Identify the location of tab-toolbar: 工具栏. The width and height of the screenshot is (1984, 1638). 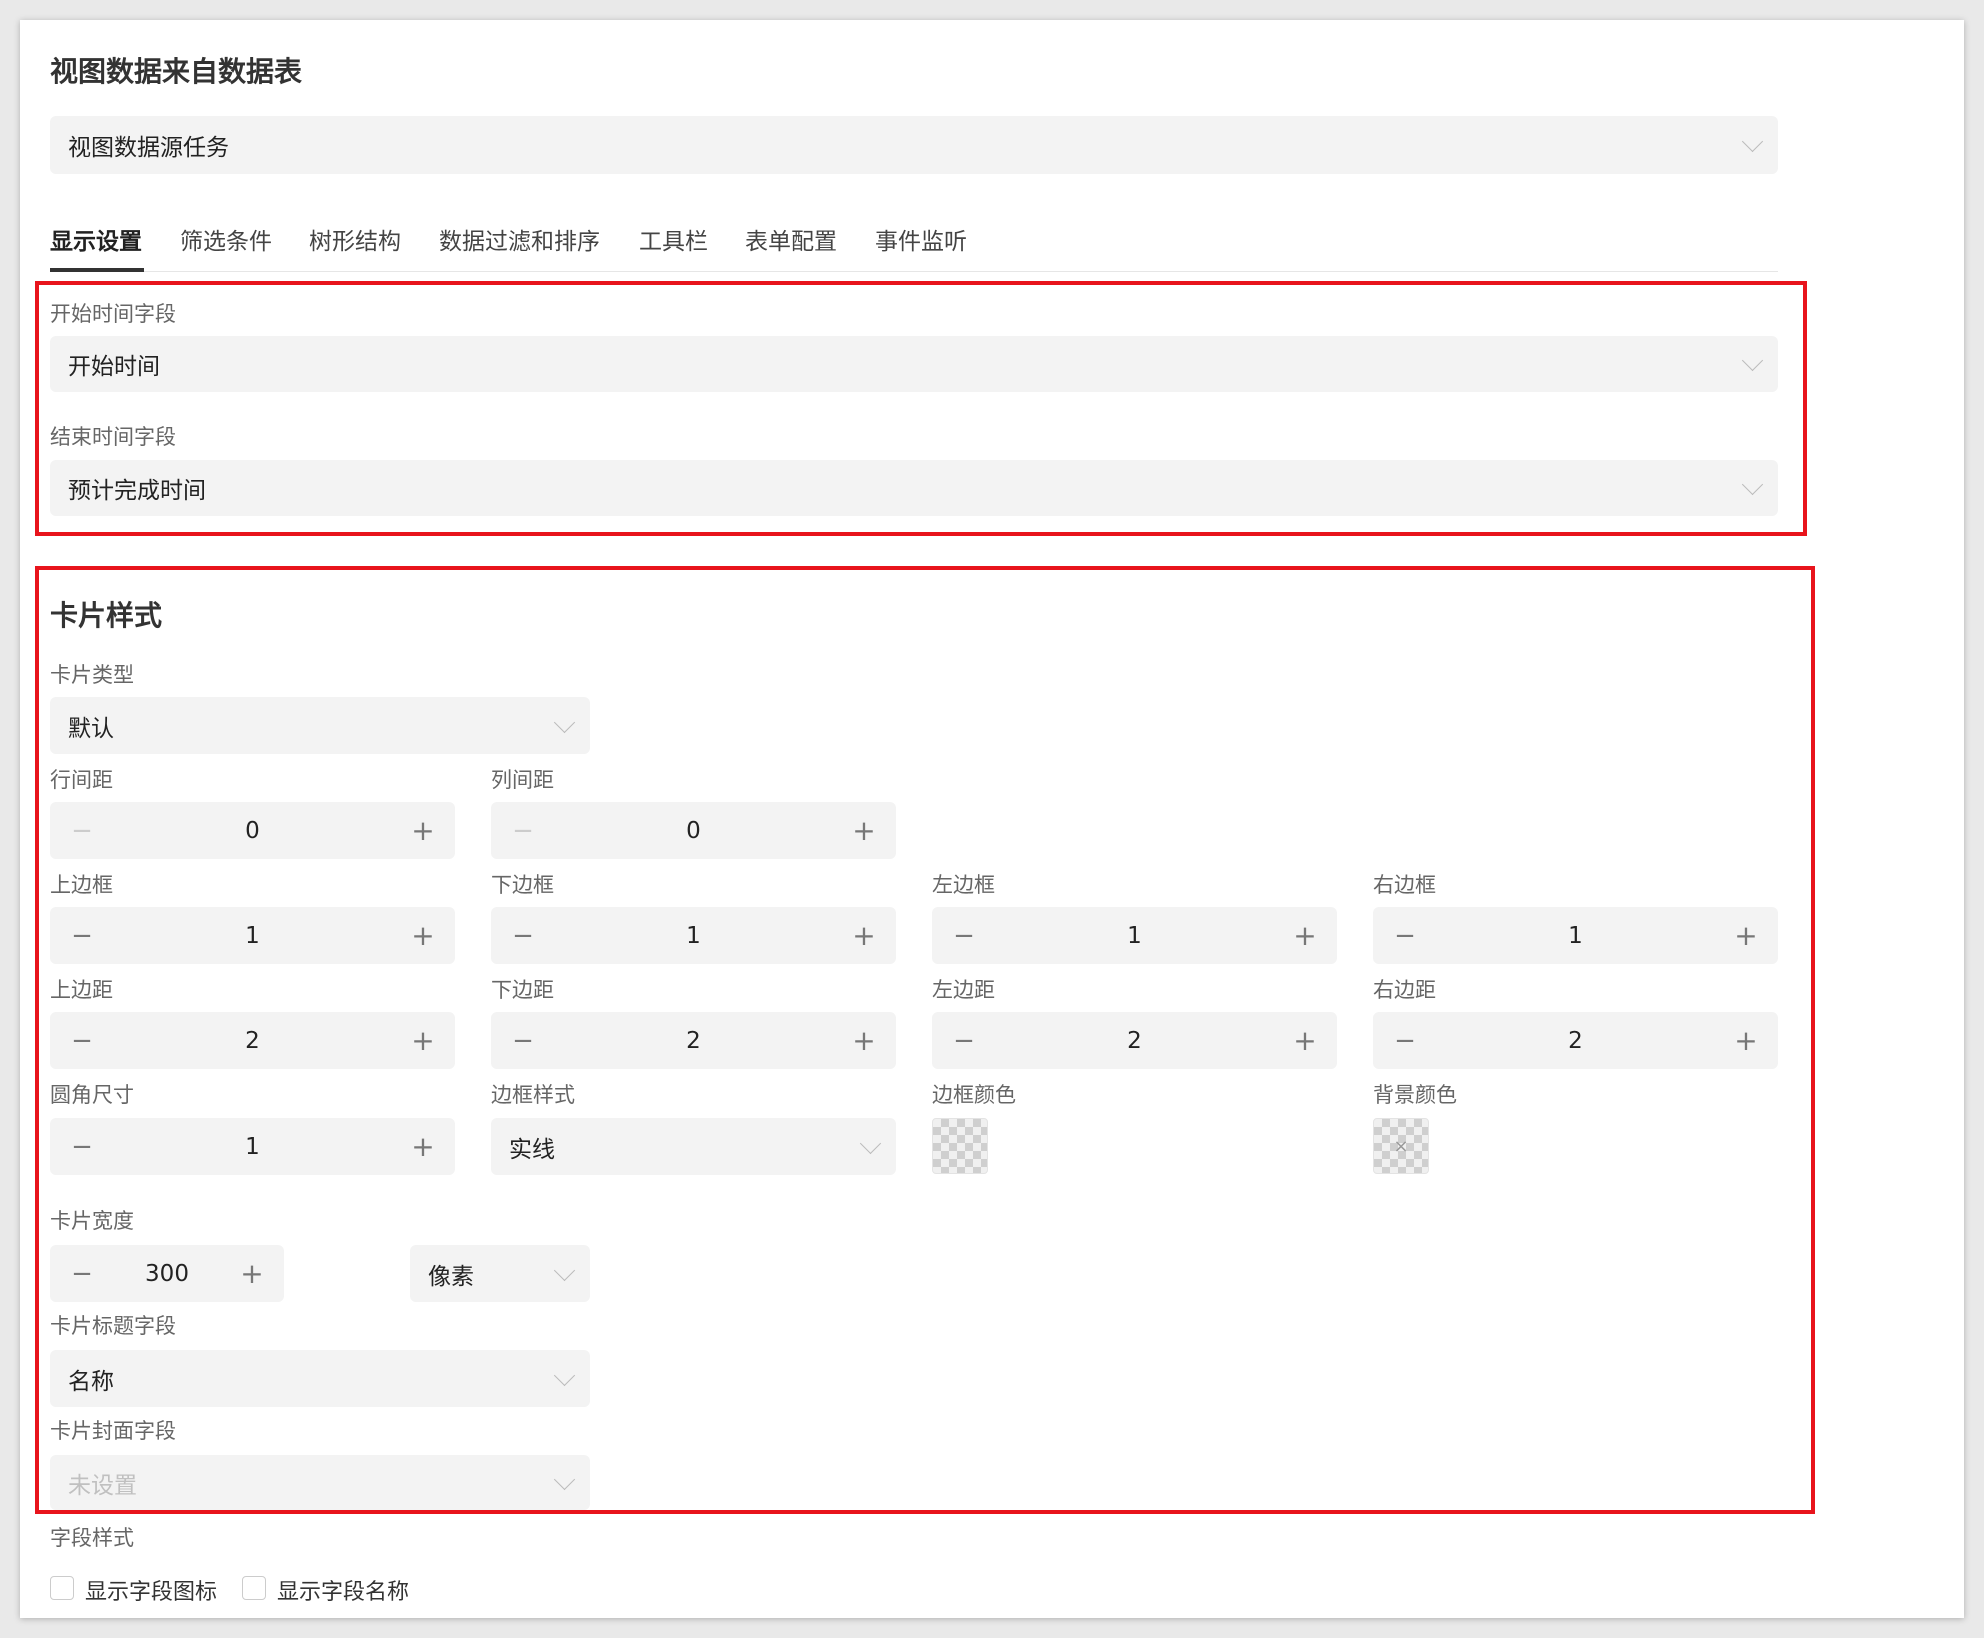
(673, 239).